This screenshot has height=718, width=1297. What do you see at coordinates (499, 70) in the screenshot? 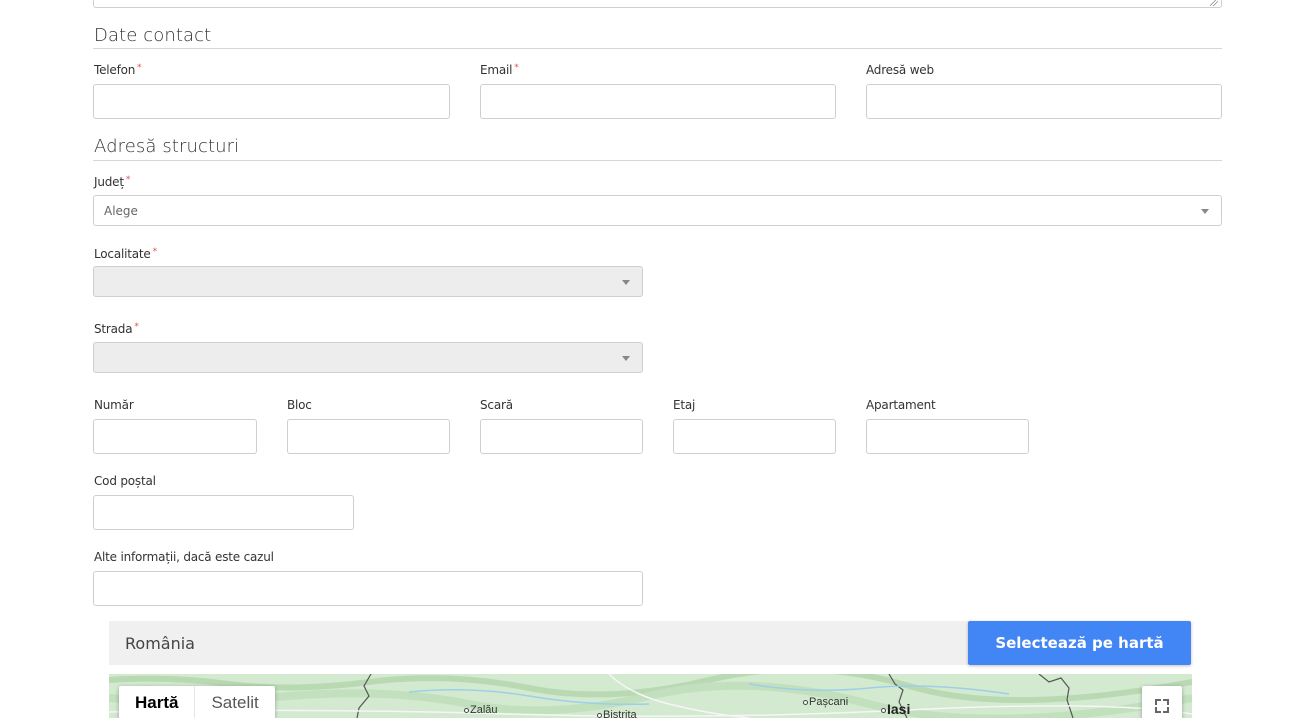
I see `email-label: Email *` at bounding box center [499, 70].